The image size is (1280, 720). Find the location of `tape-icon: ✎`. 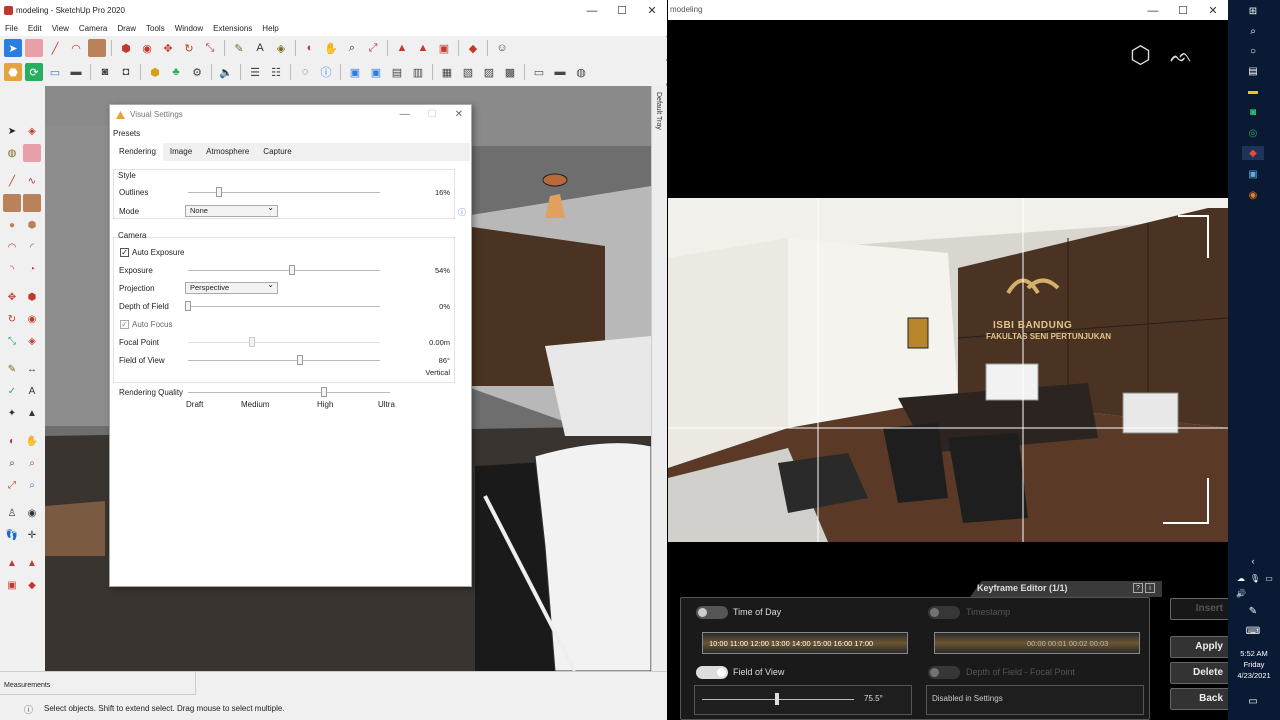

tape-icon: ✎ is located at coordinates (12, 369).